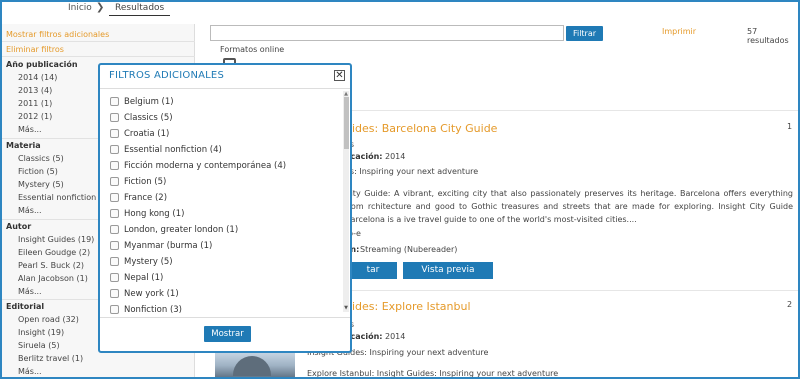 The width and height of the screenshot is (800, 379). What do you see at coordinates (173, 149) in the screenshot?
I see `option-label: Essential nonfiction (4)` at bounding box center [173, 149].